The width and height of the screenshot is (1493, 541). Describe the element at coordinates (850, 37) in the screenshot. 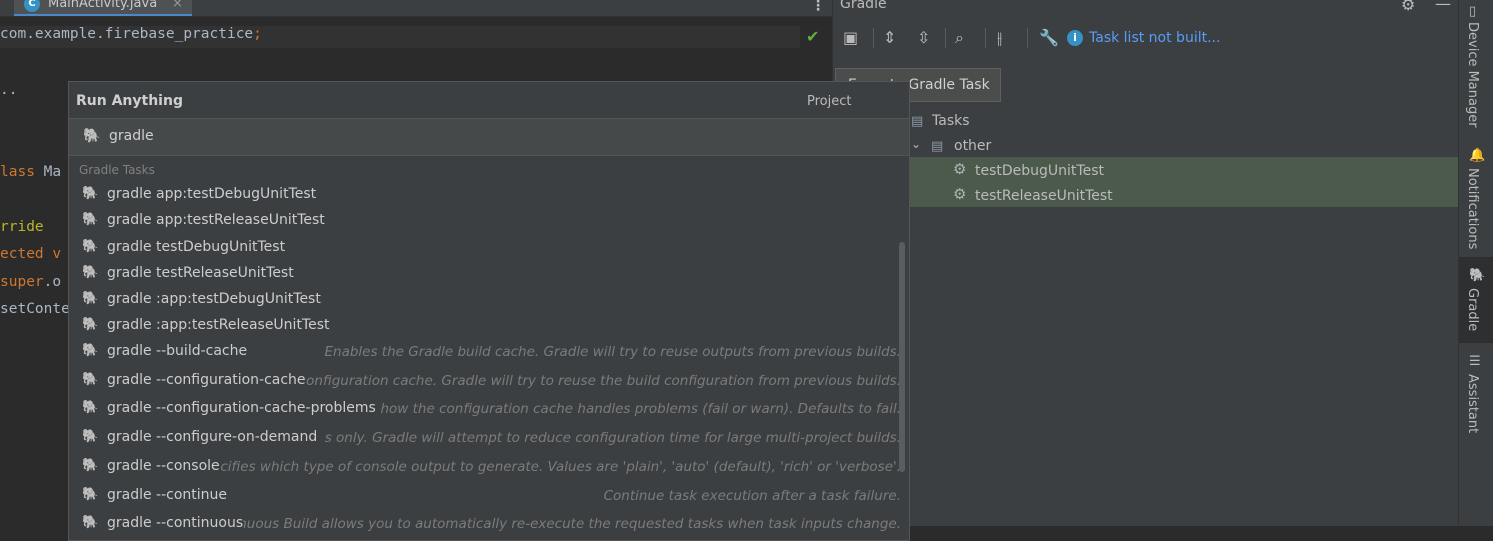

I see `execute-task-icon: ▣` at that location.